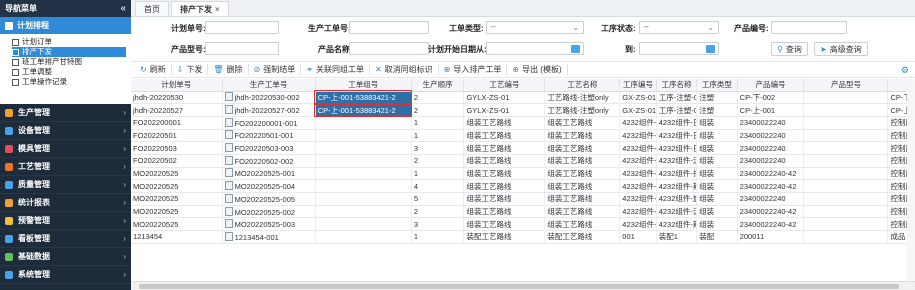 The height and width of the screenshot is (290, 915). Describe the element at coordinates (65, 239) in the screenshot. I see `sidebar-group-item: 看板管理 ›` at that location.